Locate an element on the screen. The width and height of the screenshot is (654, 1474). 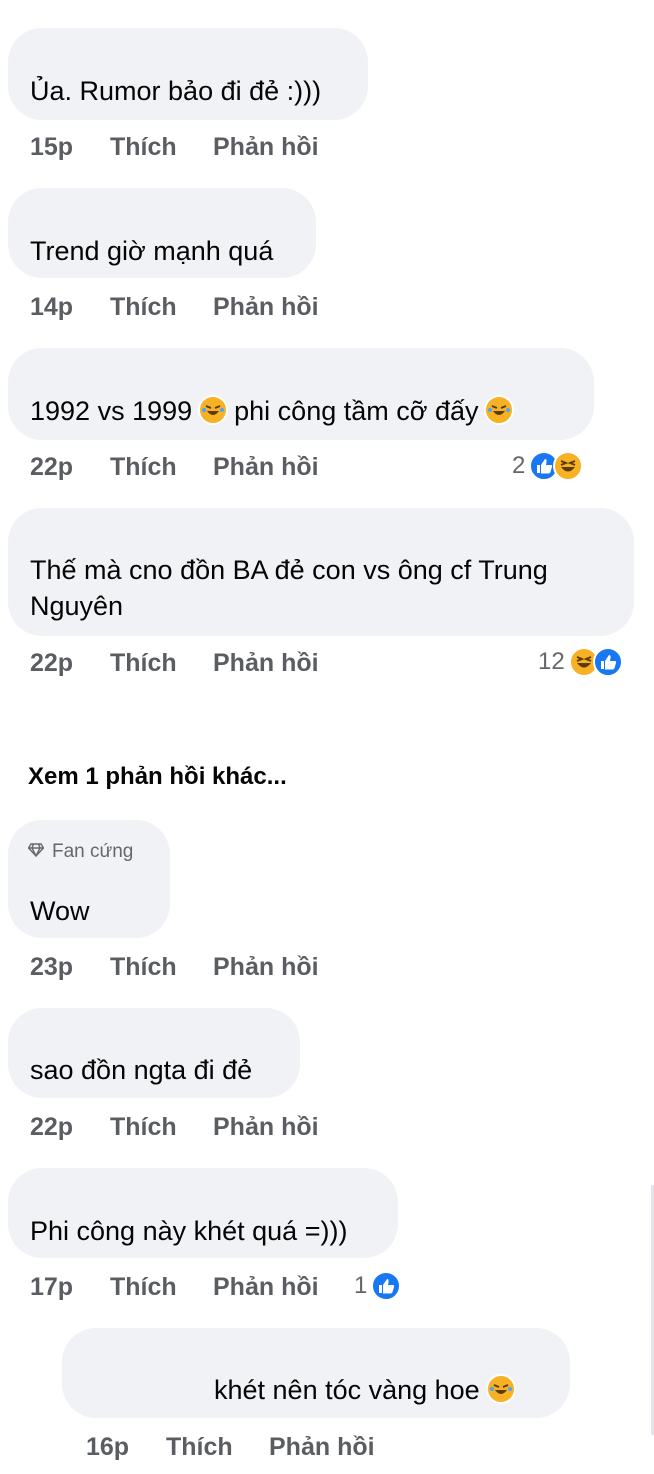
comment-time: 16p is located at coordinates (108, 1447).